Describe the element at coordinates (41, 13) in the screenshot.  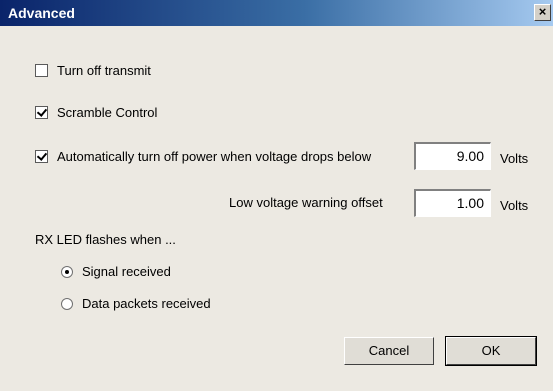
I see `window-title: Advanced` at that location.